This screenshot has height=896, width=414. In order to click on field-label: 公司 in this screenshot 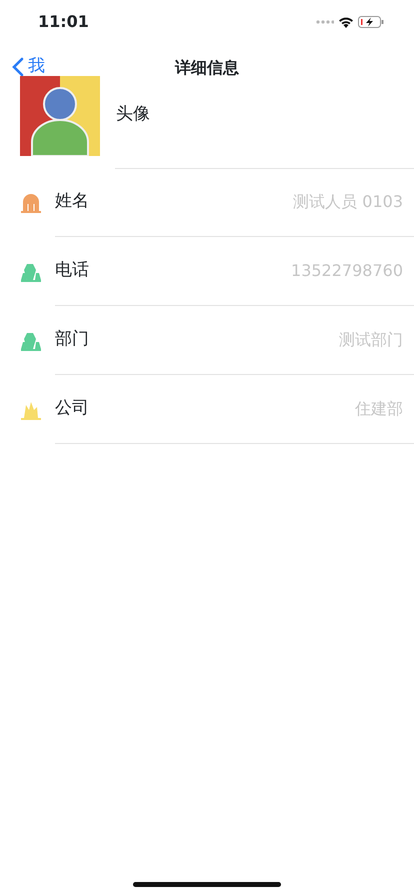, I will do `click(72, 408)`.